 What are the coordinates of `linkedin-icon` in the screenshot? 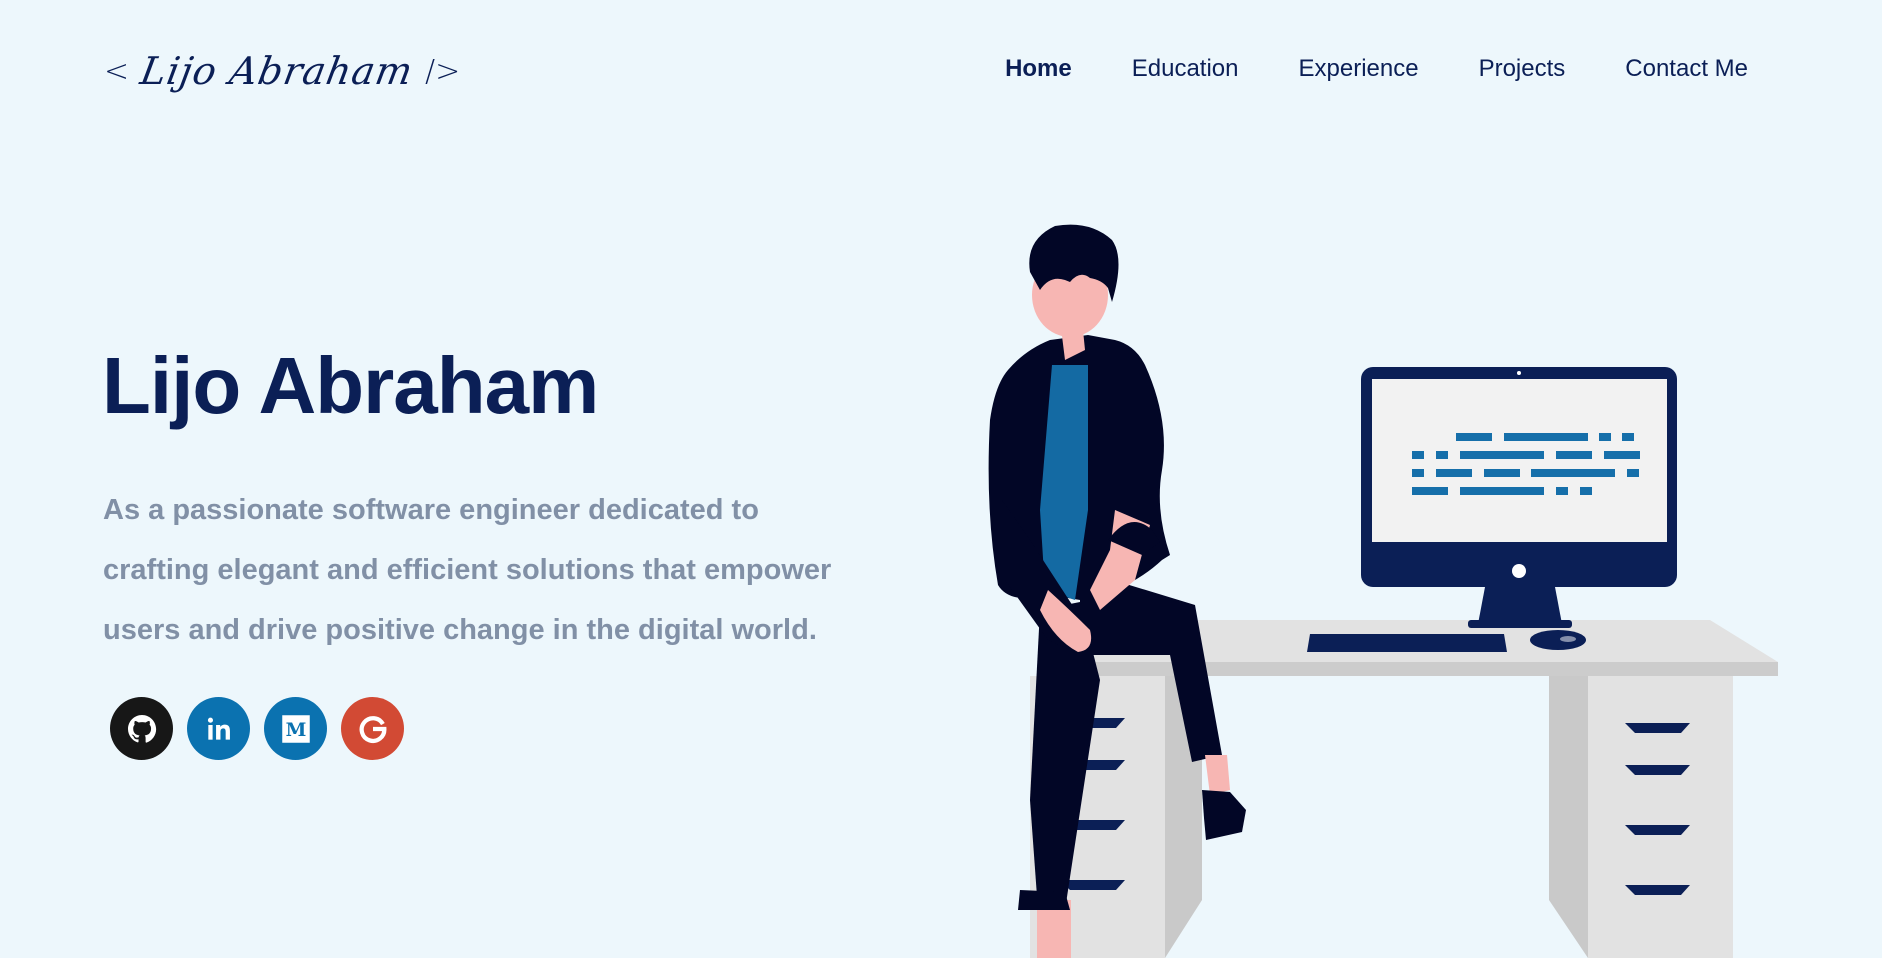 It's located at (218, 728).